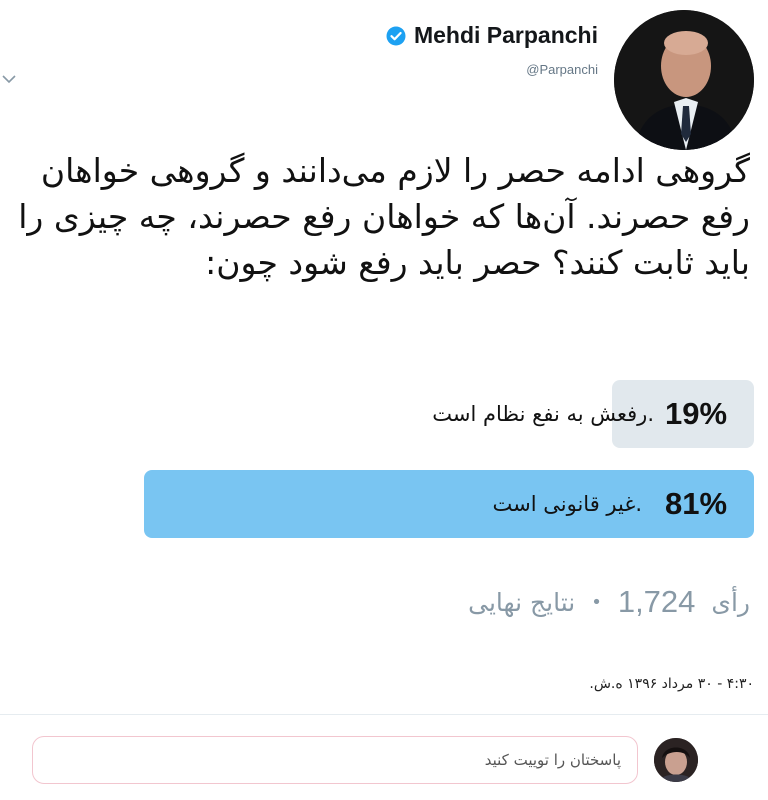 The width and height of the screenshot is (768, 800). I want to click on poll-option-1-label: .رفعش به نفع نظام است, so click(543, 414).